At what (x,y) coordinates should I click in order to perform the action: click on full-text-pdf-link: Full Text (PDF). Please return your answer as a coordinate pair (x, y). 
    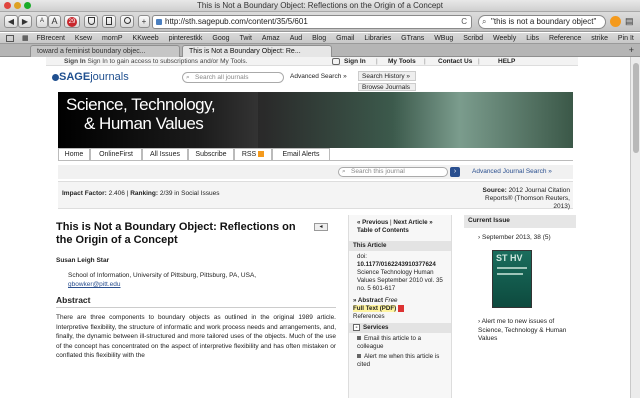
    Looking at the image, I should click on (400, 309).